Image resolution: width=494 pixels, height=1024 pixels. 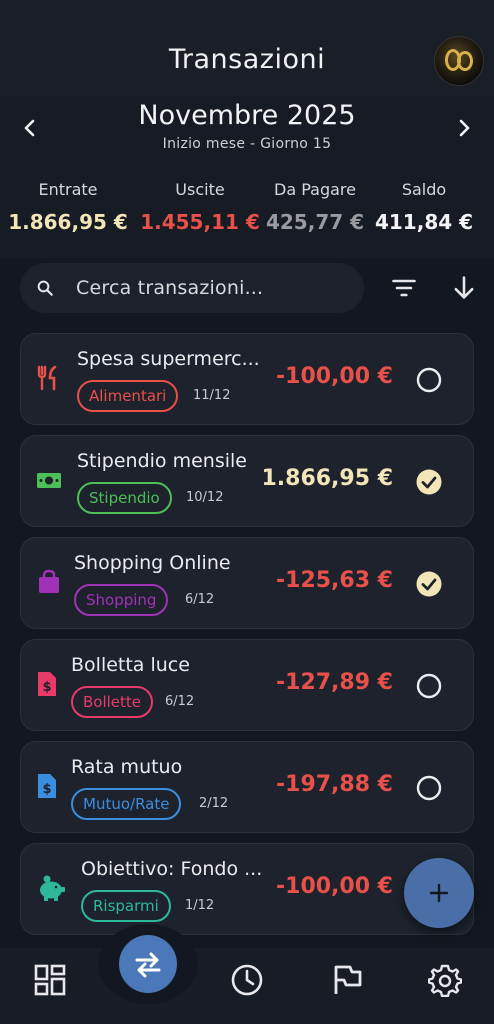 I want to click on filter-icon, so click(x=404, y=288).